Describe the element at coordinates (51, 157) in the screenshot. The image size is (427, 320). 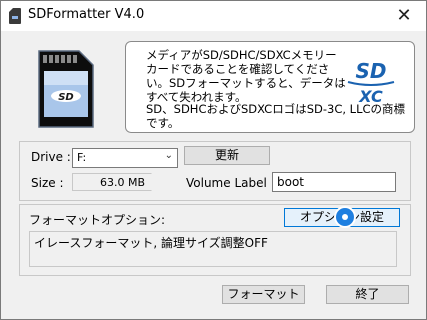
I see `drive-label: Drive :` at that location.